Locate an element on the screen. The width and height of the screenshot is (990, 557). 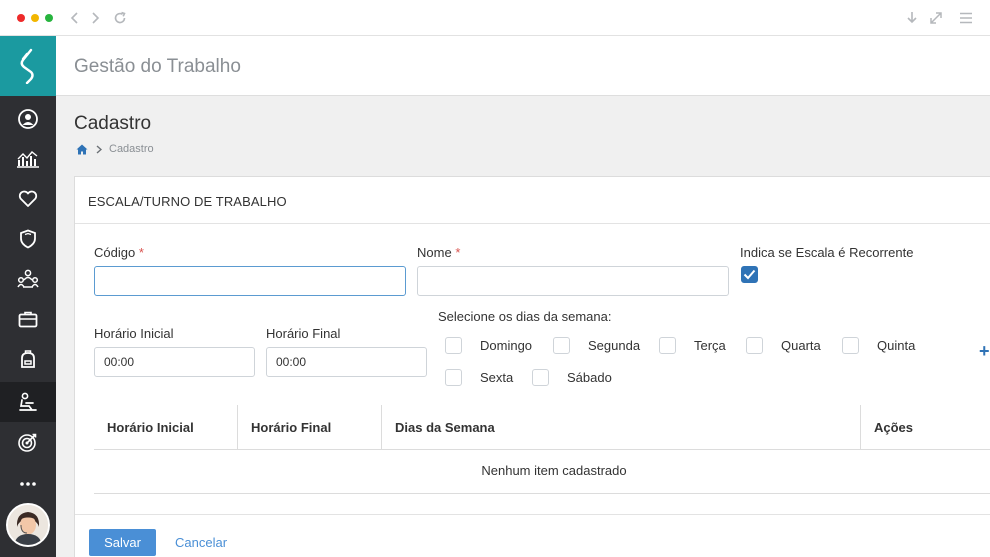
column-header: Horário Final is located at coordinates (291, 427).